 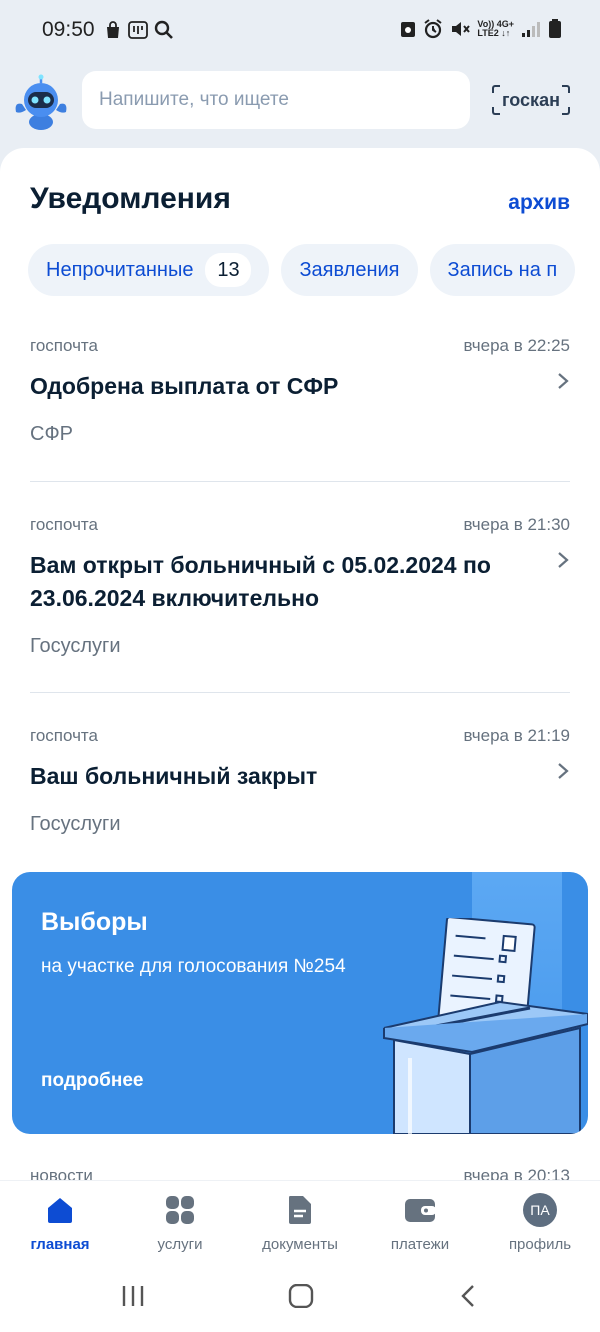 I want to click on status-time: 09:50, so click(x=68, y=29).